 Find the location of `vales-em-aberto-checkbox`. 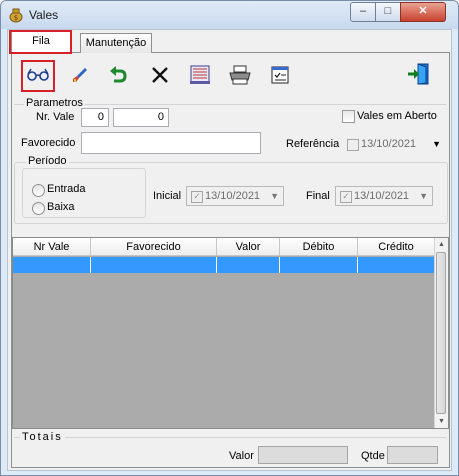

vales-em-aberto-checkbox is located at coordinates (348, 116).